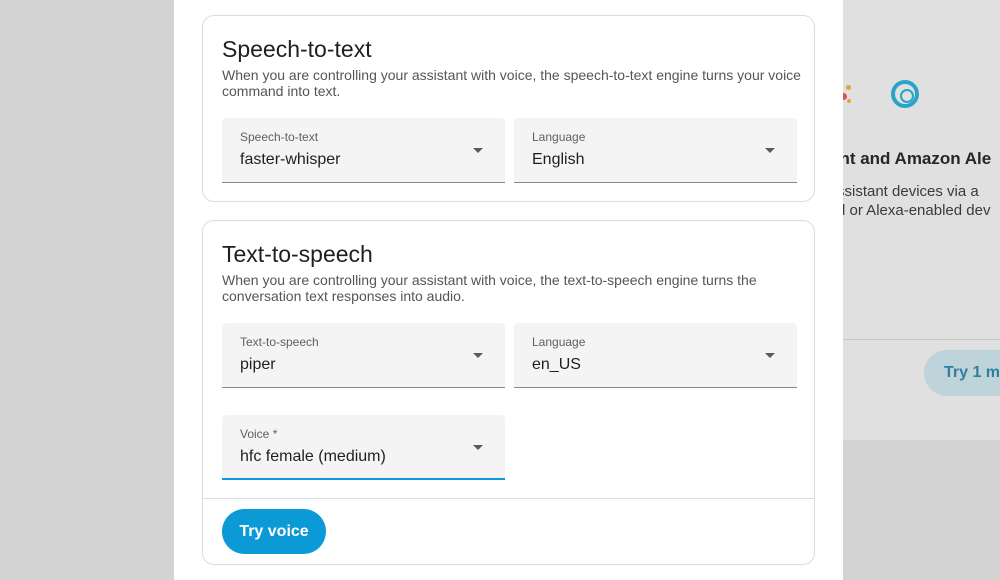 The width and height of the screenshot is (1000, 580). What do you see at coordinates (363, 355) in the screenshot?
I see `tts-engine-select: Text-to-speech piper` at bounding box center [363, 355].